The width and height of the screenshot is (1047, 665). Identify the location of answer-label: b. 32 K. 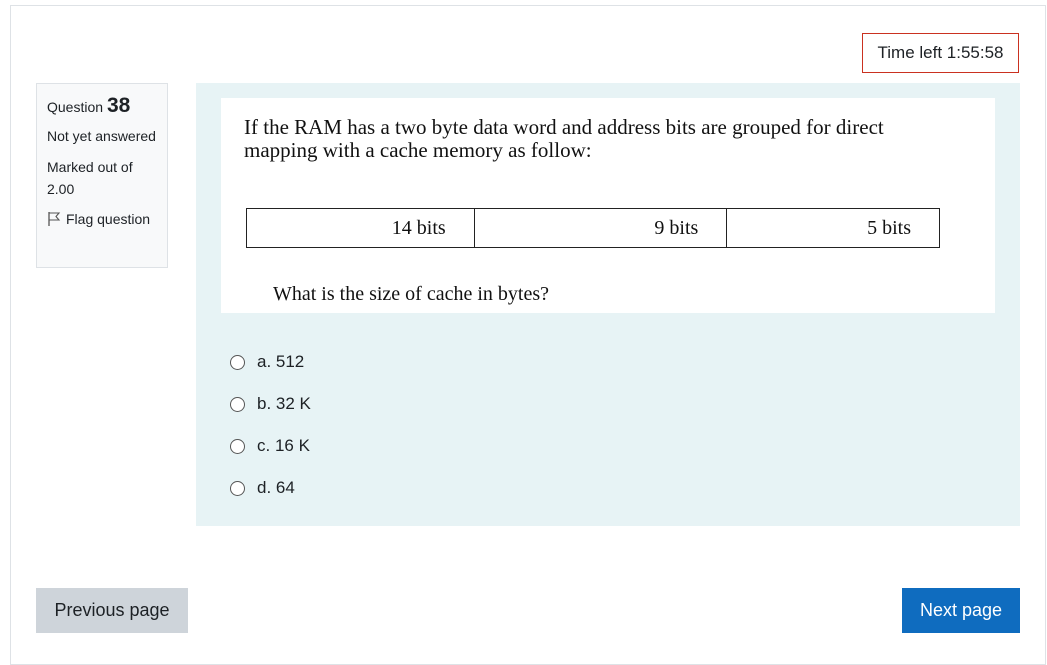
(284, 403).